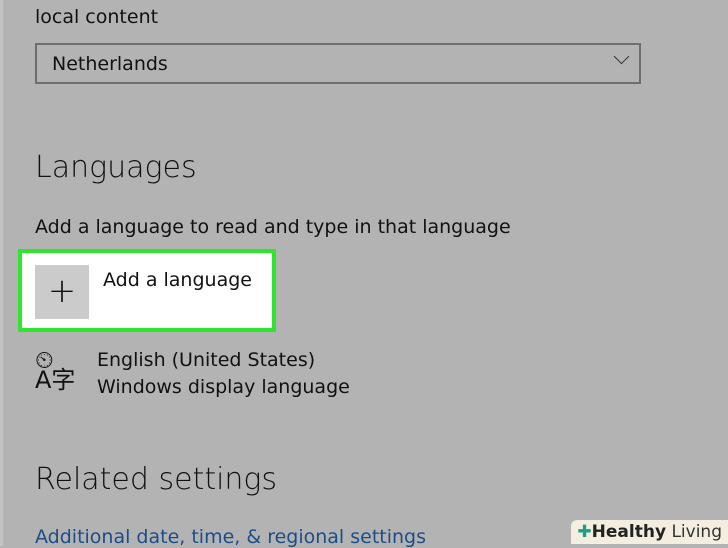  What do you see at coordinates (584, 532) in the screenshot?
I see `cross-icon: ✚` at bounding box center [584, 532].